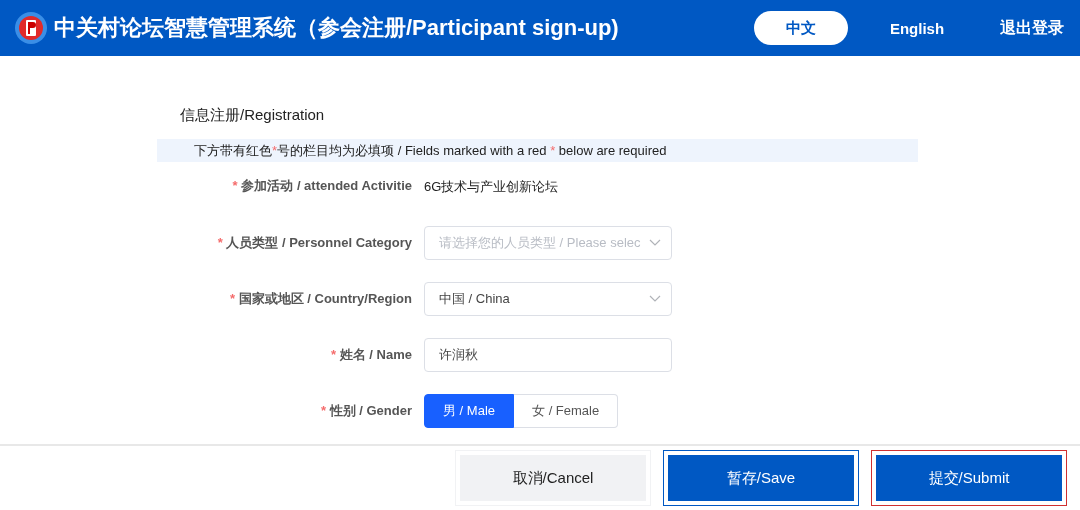  I want to click on input-field: 许润秋, so click(548, 355).